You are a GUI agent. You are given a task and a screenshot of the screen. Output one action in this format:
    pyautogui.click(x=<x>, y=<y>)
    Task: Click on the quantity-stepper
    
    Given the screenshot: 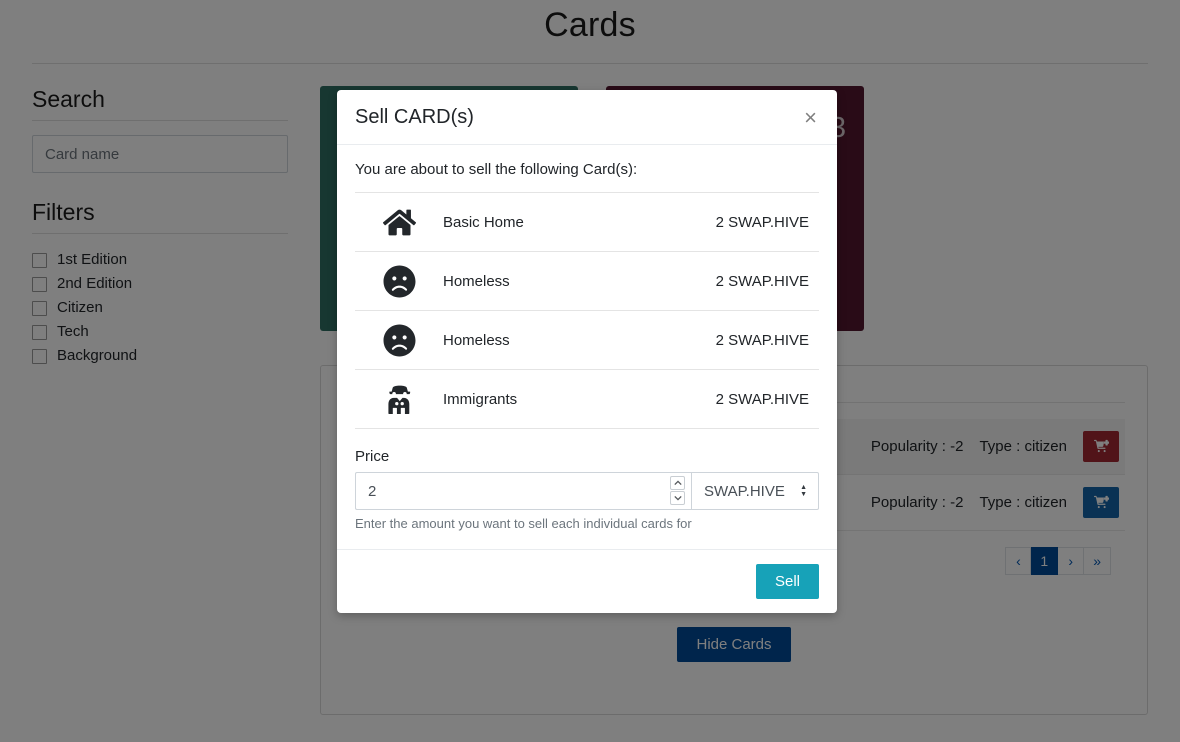 What is the action you would take?
    pyautogui.click(x=677, y=490)
    